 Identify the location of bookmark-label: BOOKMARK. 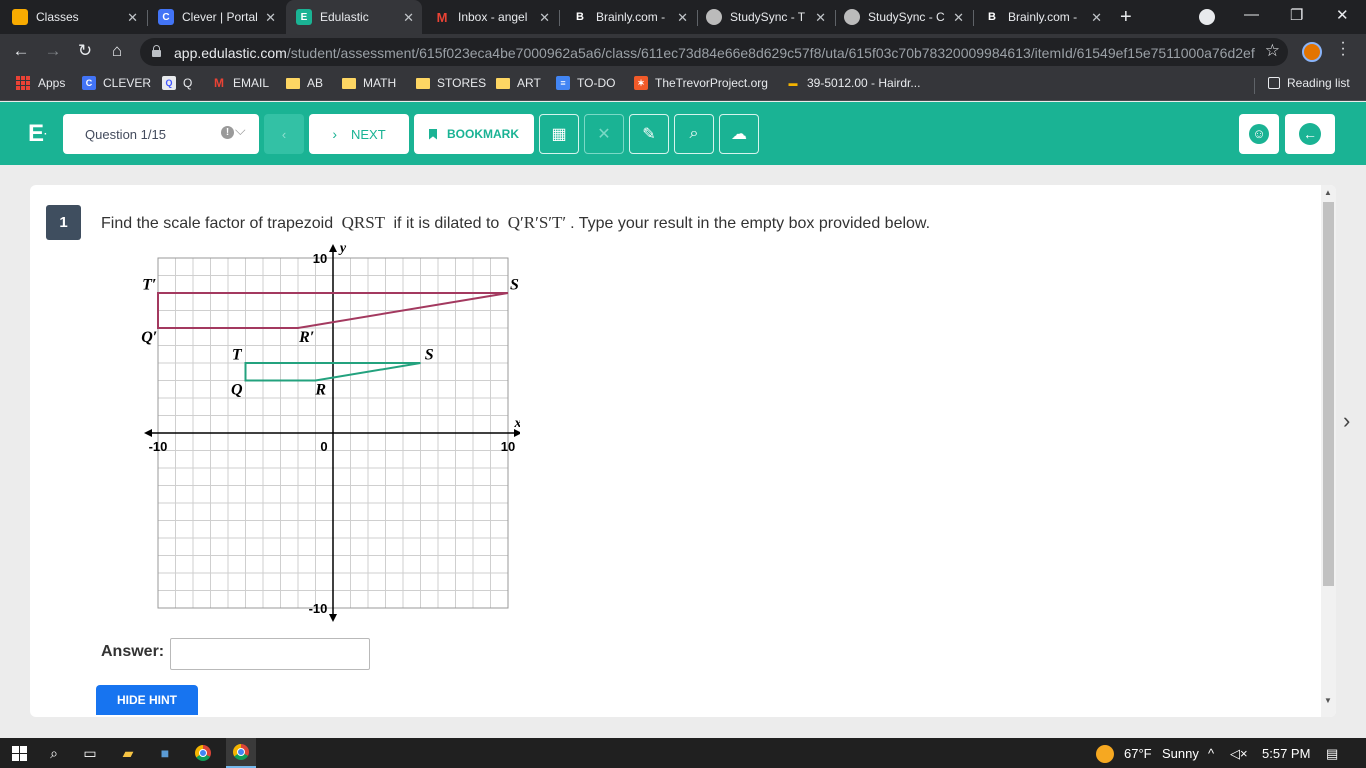
(483, 134).